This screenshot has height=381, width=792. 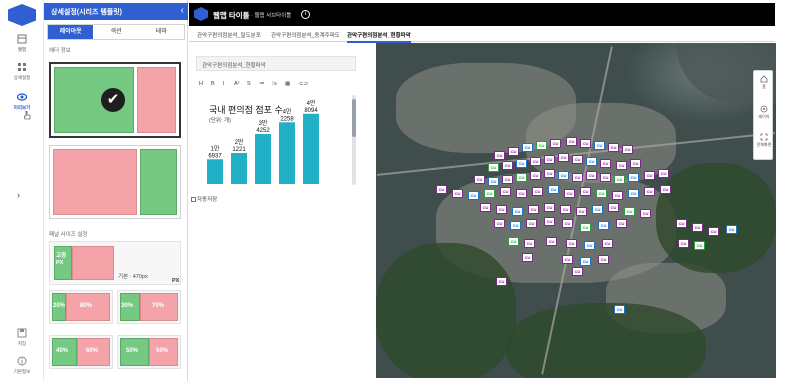 What do you see at coordinates (161, 32) in the screenshot?
I see `tab-theme: 테마` at bounding box center [161, 32].